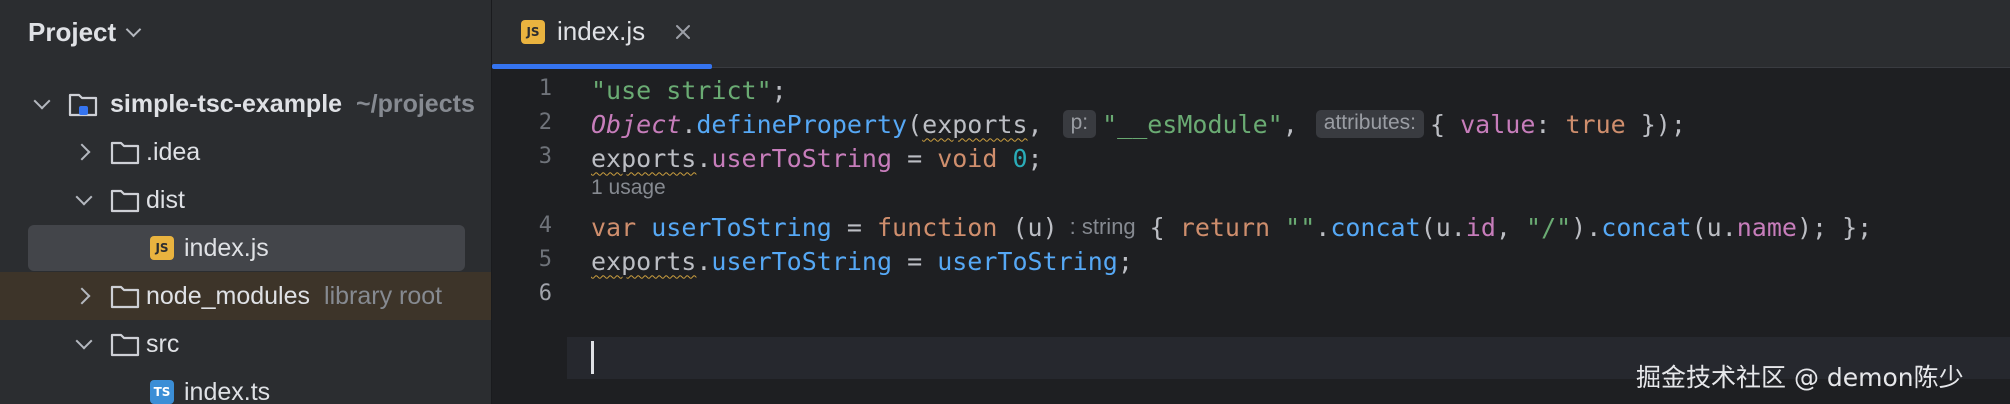  I want to click on property-name: id, so click(1480, 227).